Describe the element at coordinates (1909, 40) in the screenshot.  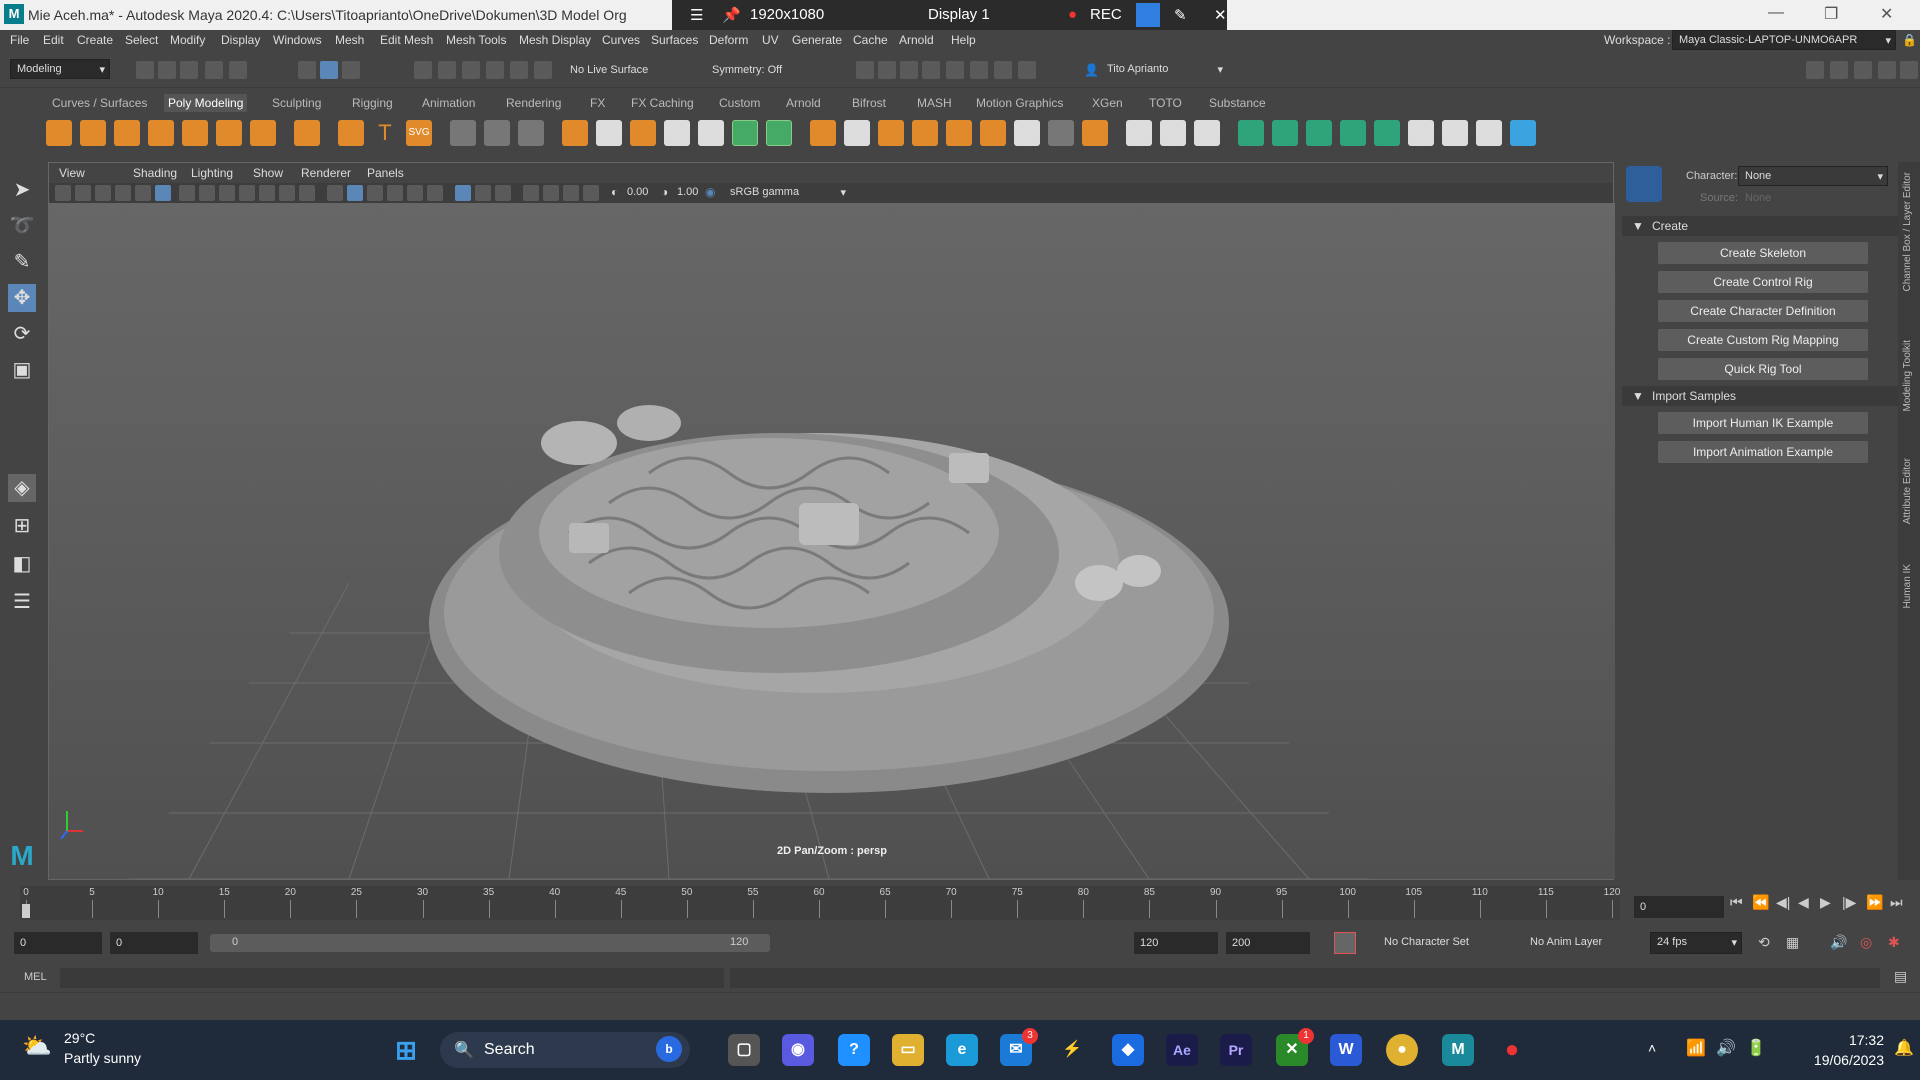
I see `lock-icon: 🔒` at that location.